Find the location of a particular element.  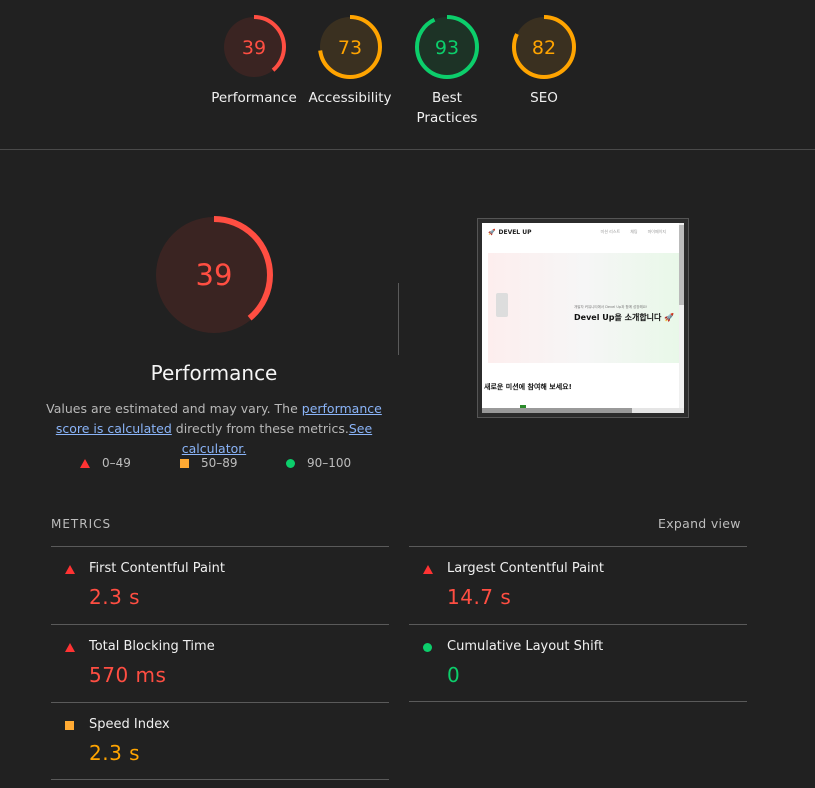

gauge-score: 39 is located at coordinates (254, 48).